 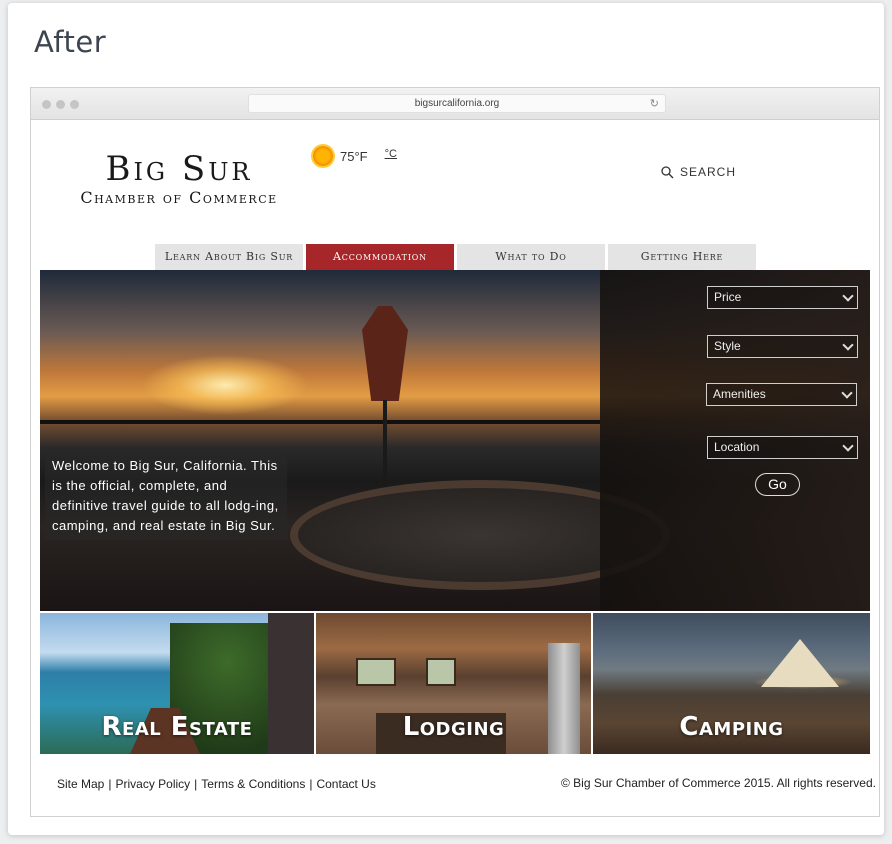 I want to click on footer-link-site-map: Site Map, so click(x=80, y=784).